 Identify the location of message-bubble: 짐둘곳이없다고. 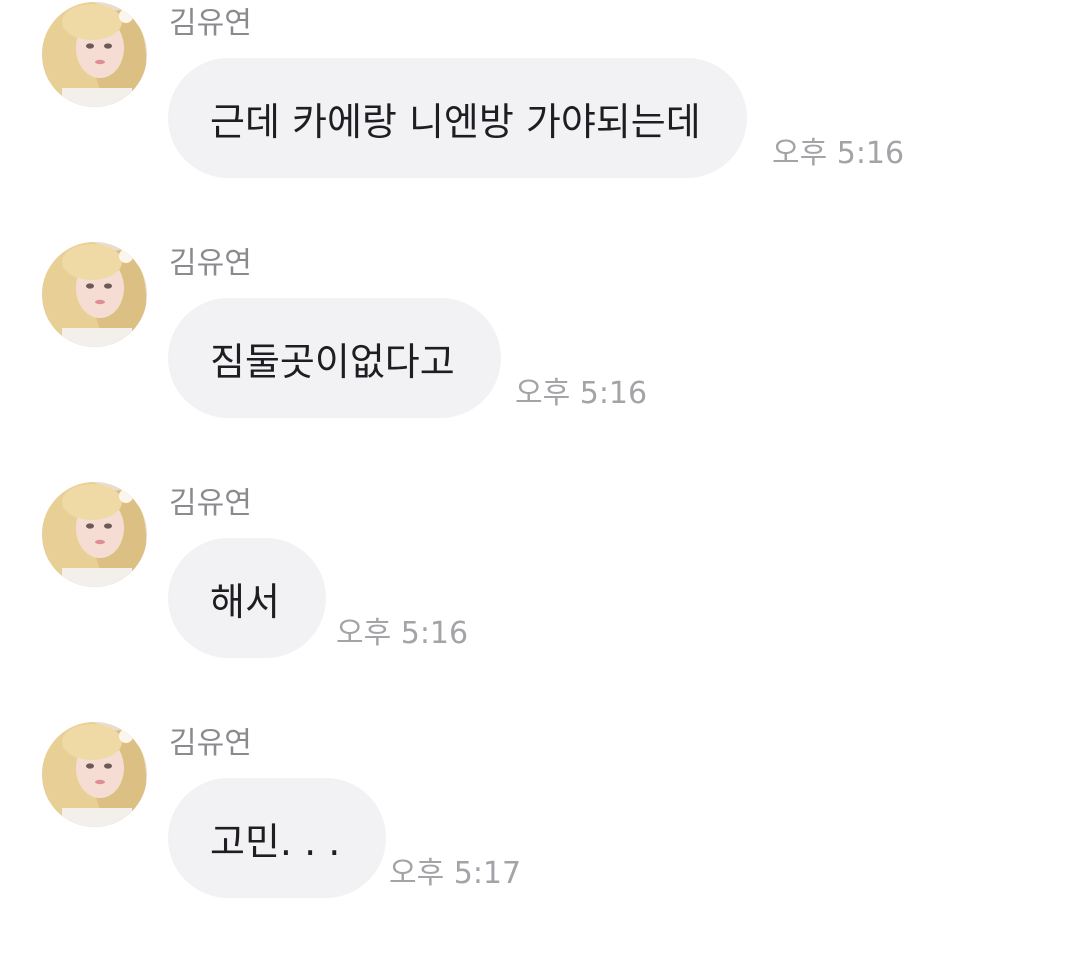
(334, 358).